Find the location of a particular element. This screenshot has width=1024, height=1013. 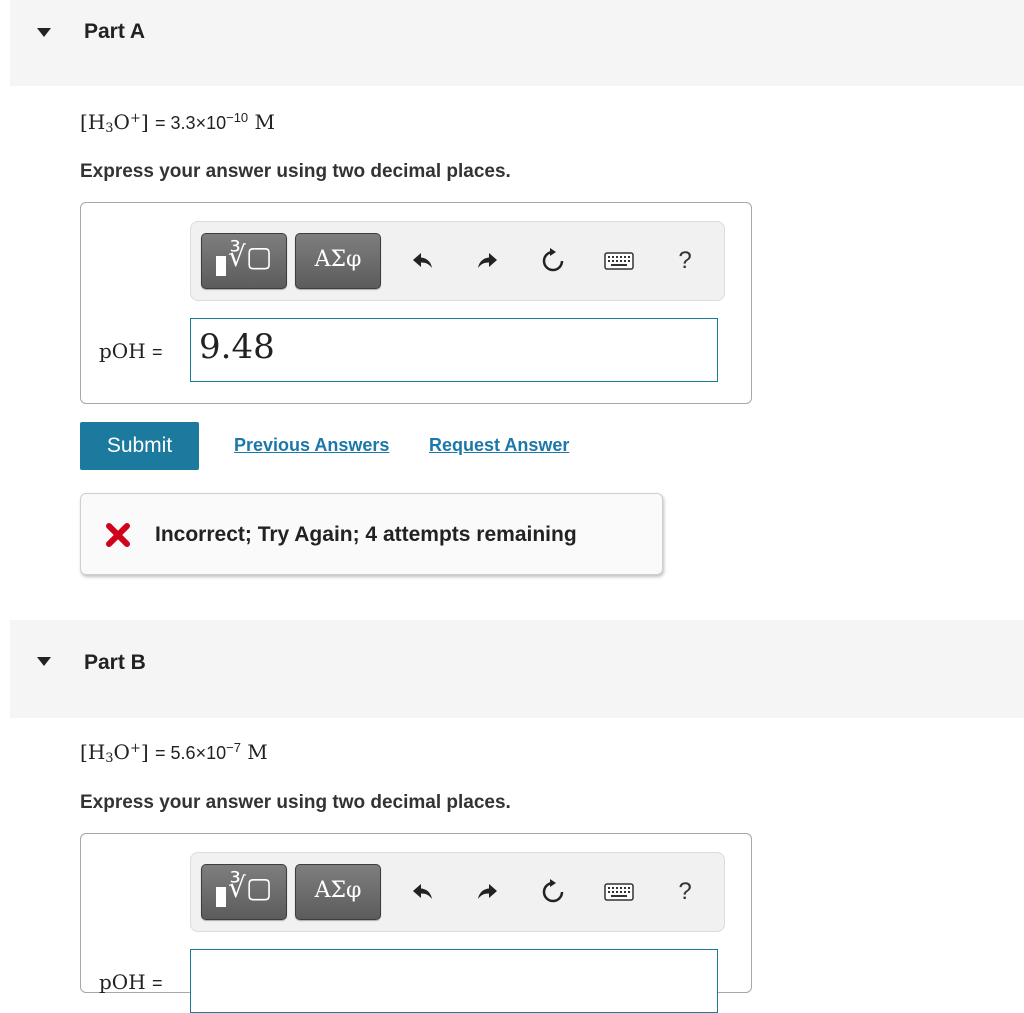

part-b-answer-box: ∛▢ ΑΣφ ? pOH = is located at coordinates (416, 923).